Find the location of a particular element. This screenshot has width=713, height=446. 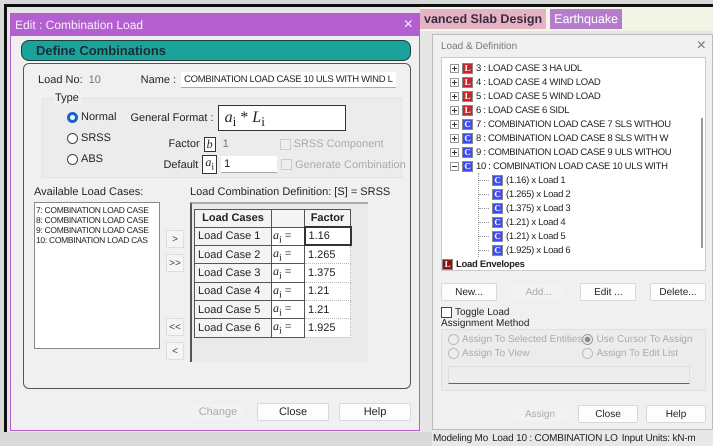

table-cell: Load Case 1 is located at coordinates (233, 236).